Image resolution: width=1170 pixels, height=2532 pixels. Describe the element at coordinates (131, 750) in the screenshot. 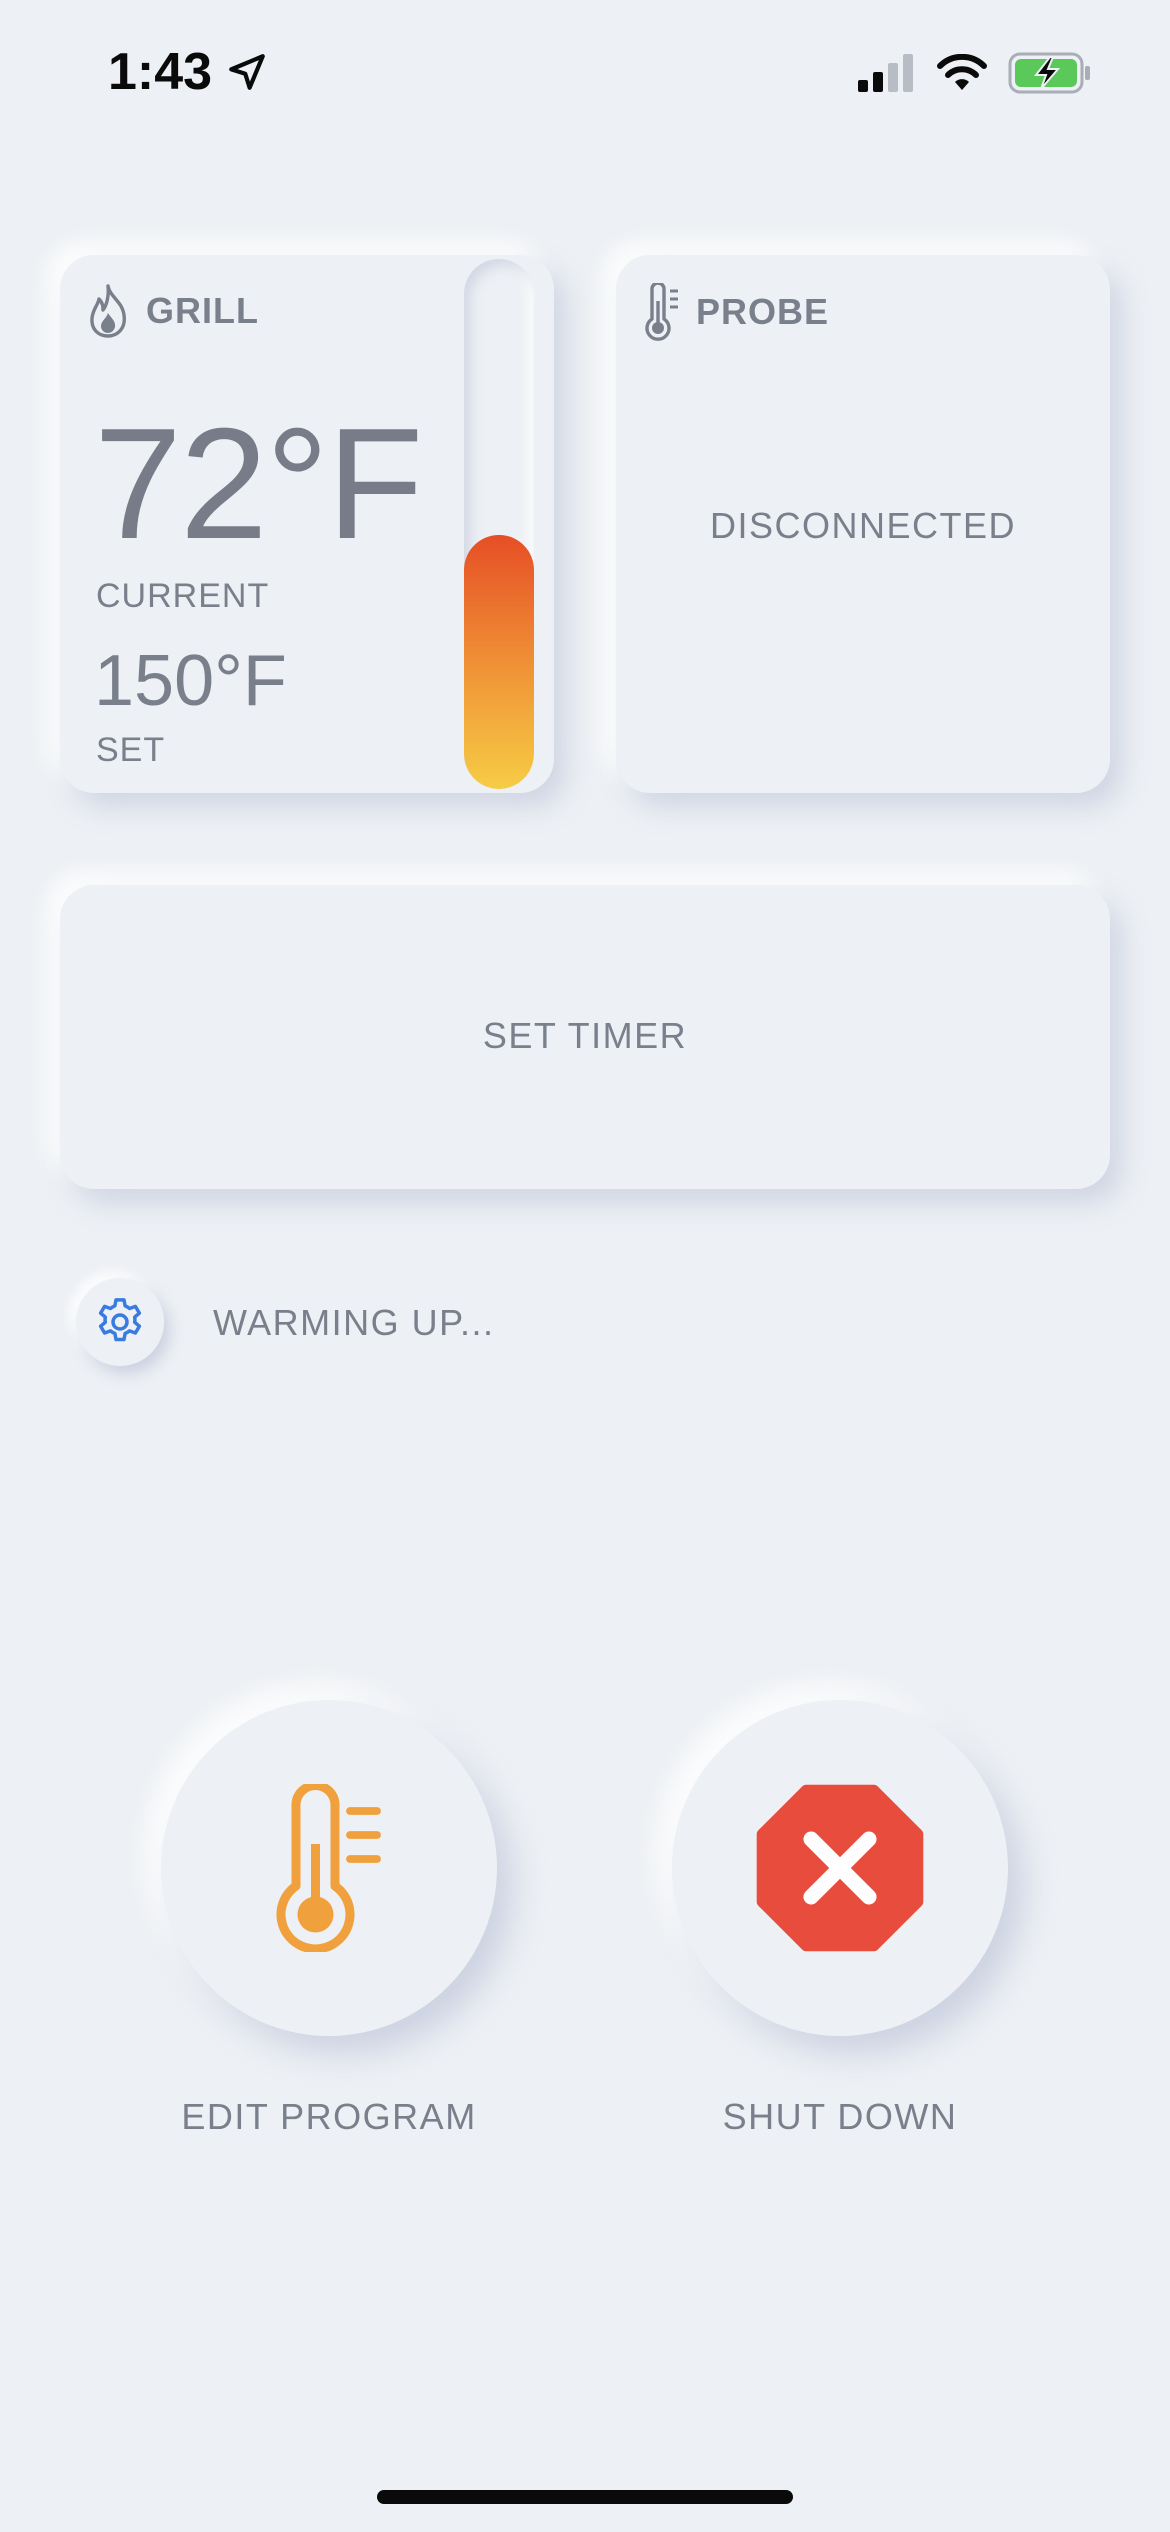

I see `set-label: SET` at that location.